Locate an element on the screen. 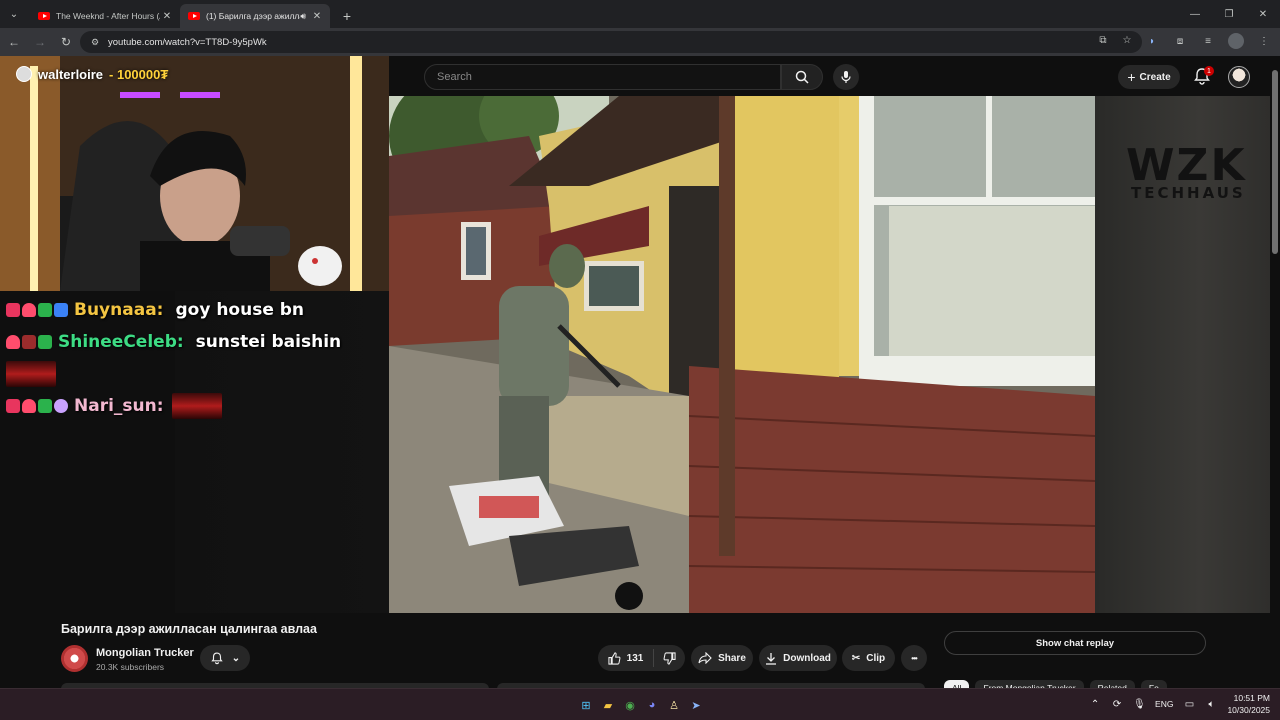 The width and height of the screenshot is (1280, 720). restore-icon: ❐ is located at coordinates (1229, 14).